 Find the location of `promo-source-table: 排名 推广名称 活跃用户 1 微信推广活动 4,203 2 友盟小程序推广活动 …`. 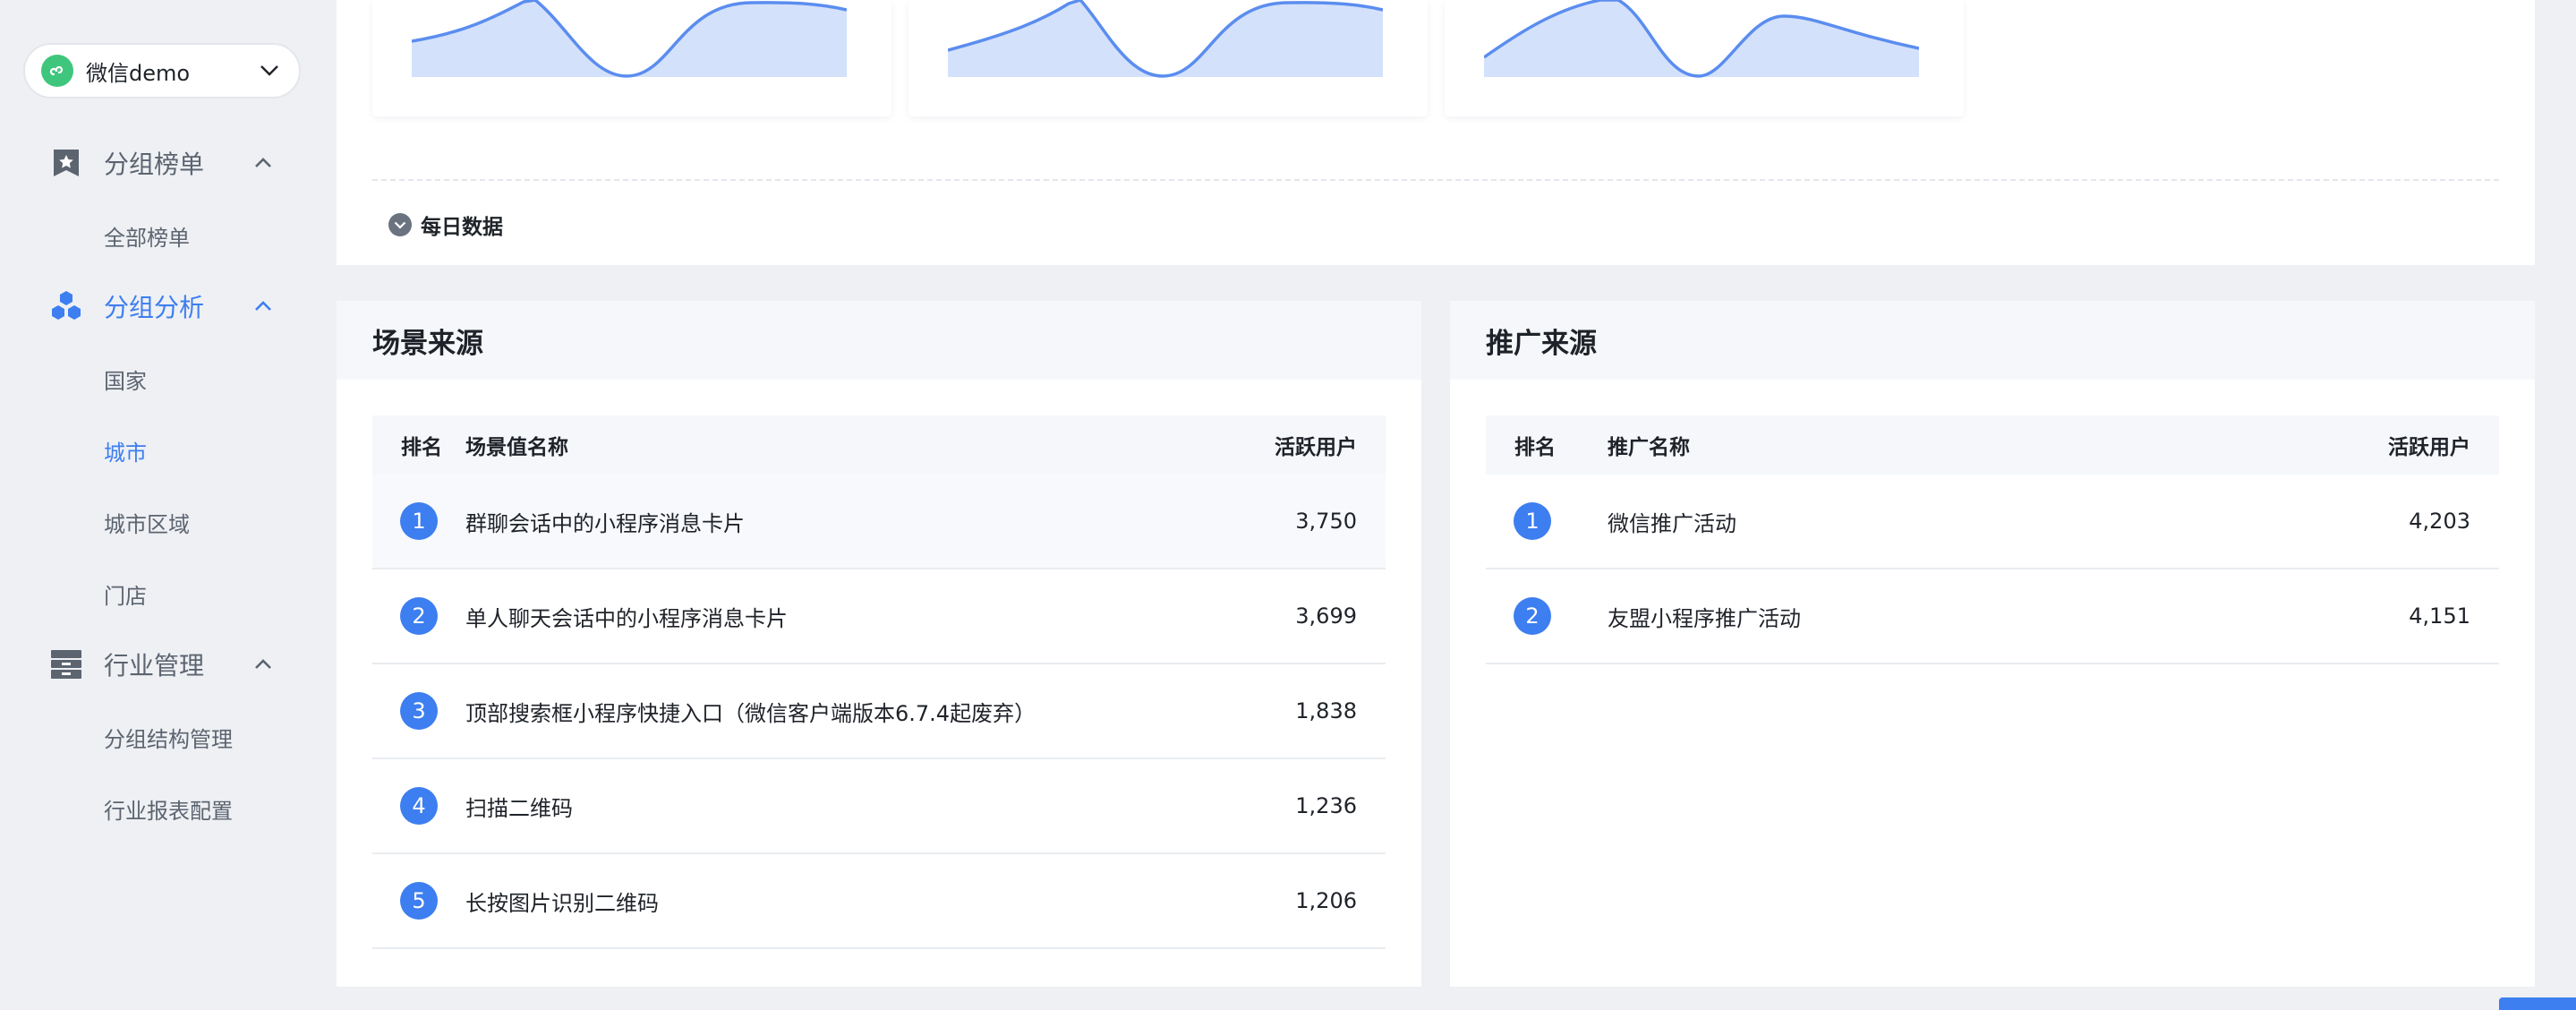

promo-source-table: 排名 推广名称 活跃用户 1 微信推广活动 4,203 2 友盟小程序推广活动 … is located at coordinates (1992, 539).